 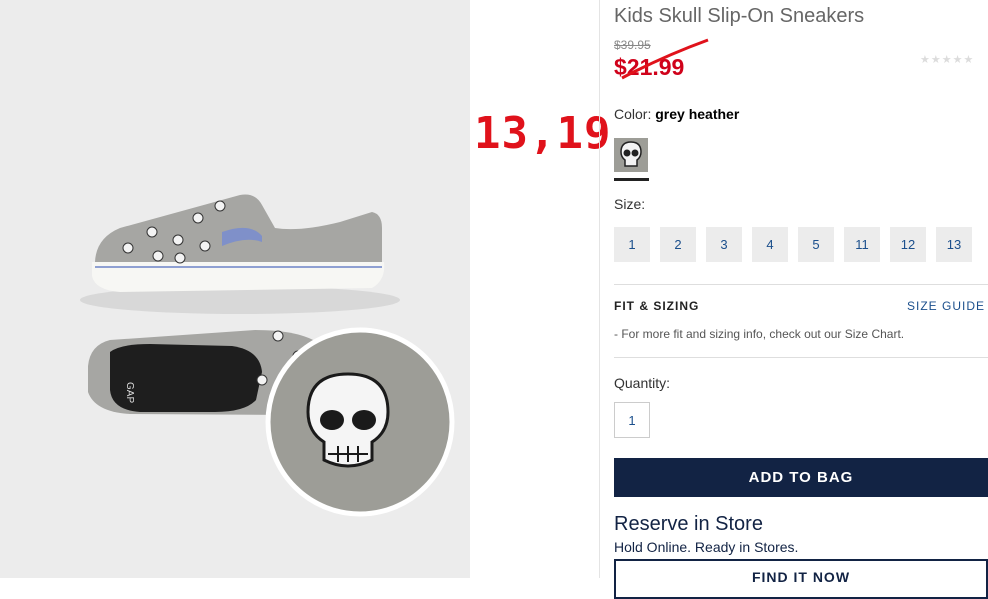 I want to click on reserve-subtitle: Hold Online. Ready in Stores., so click(x=706, y=547).